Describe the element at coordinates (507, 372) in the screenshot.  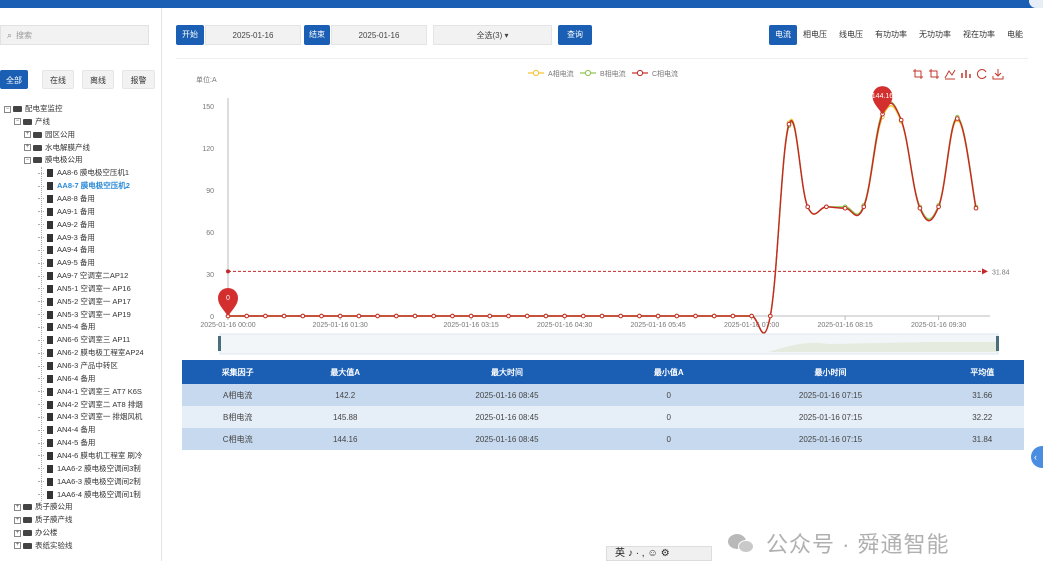
I see `table-header-cell: 最大时间` at that location.